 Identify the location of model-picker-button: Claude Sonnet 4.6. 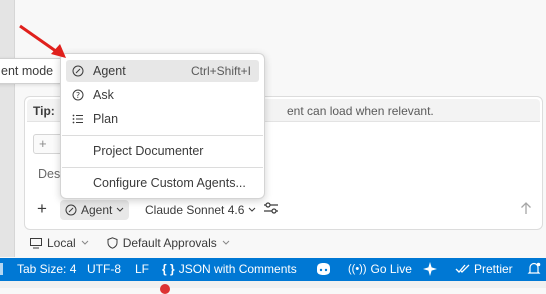
(200, 210).